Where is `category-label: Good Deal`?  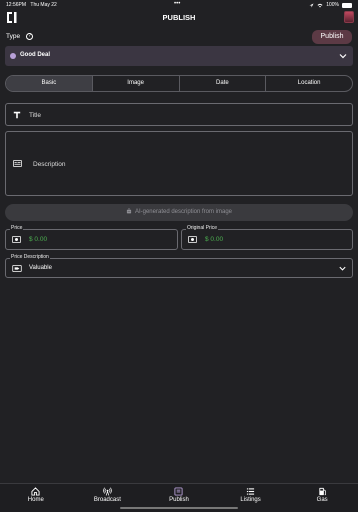
category-label: Good Deal is located at coordinates (35, 55).